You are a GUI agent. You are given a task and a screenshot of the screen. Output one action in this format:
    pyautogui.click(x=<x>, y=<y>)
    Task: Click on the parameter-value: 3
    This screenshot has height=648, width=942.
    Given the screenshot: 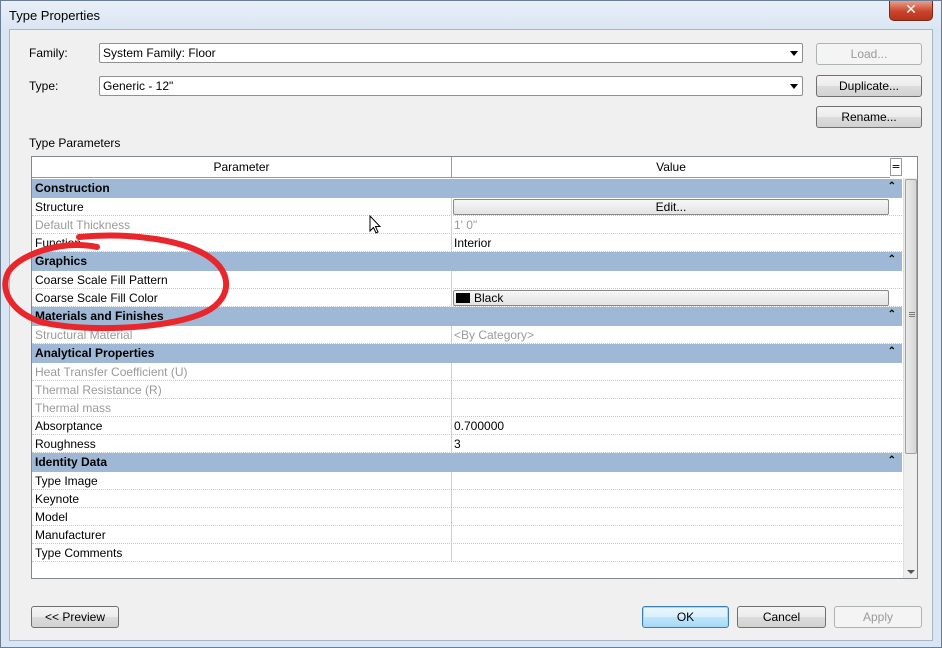 What is the action you would take?
    pyautogui.click(x=457, y=444)
    